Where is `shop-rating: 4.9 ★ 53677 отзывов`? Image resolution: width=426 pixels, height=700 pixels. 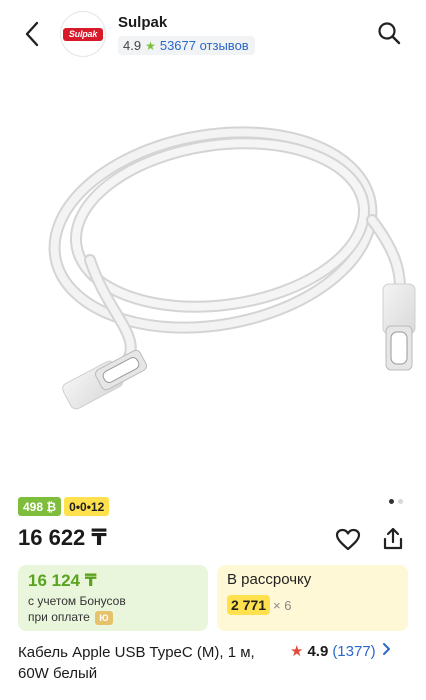 shop-rating: 4.9 ★ 53677 отзывов is located at coordinates (186, 45).